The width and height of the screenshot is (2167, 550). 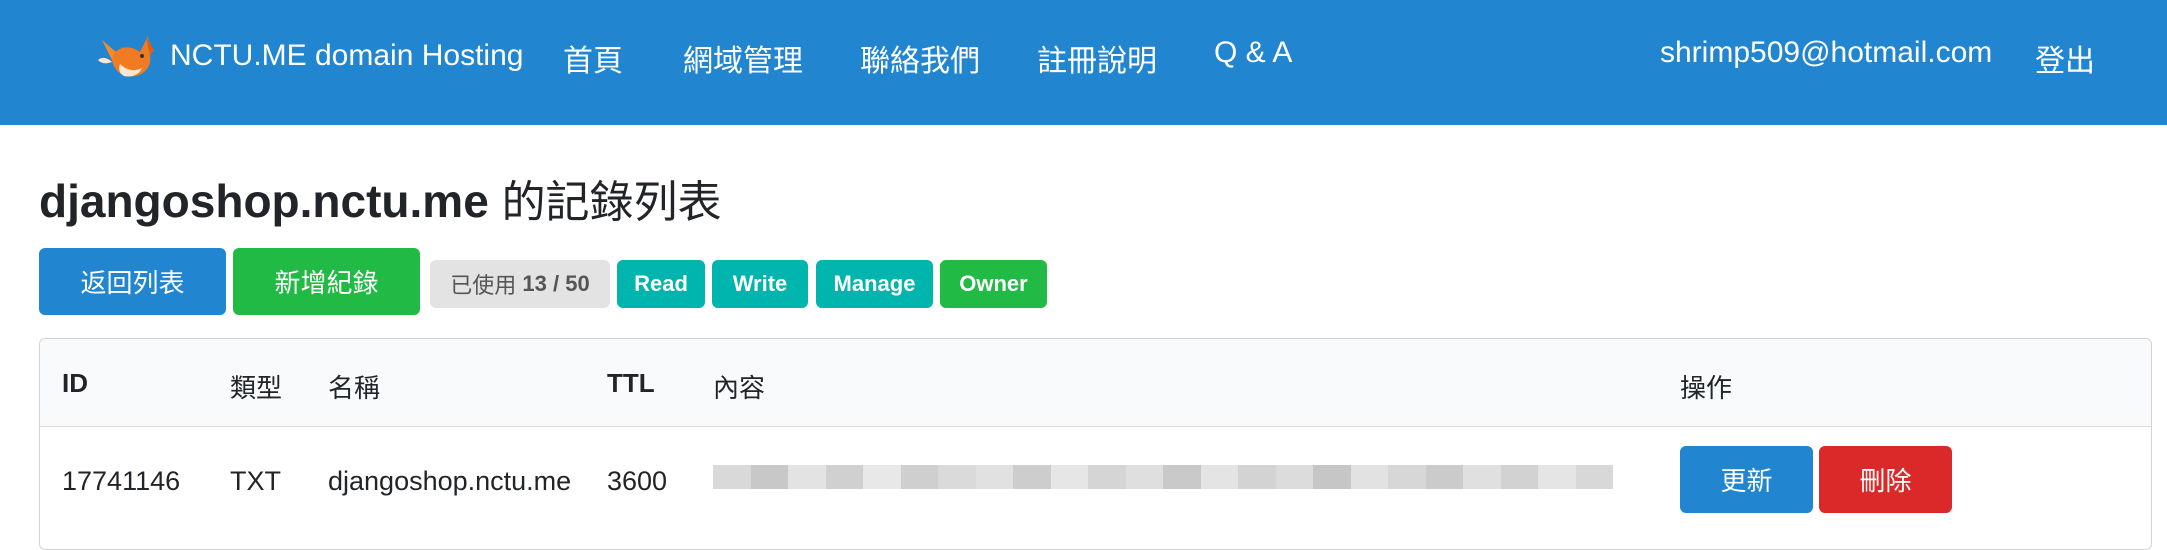 What do you see at coordinates (1826, 53) in the screenshot?
I see `user-email: shrimp509@hotmail.com` at bounding box center [1826, 53].